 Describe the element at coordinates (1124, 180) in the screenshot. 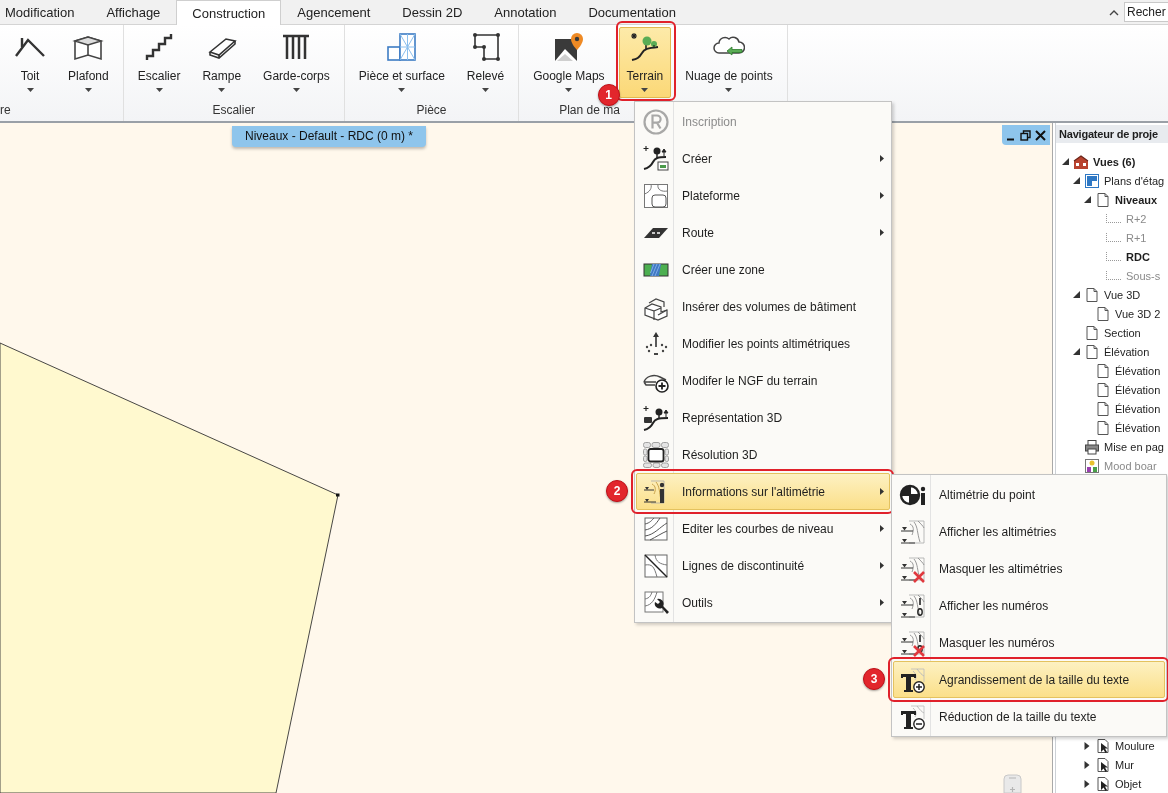

I see `tree-item: Plans d'étag` at that location.